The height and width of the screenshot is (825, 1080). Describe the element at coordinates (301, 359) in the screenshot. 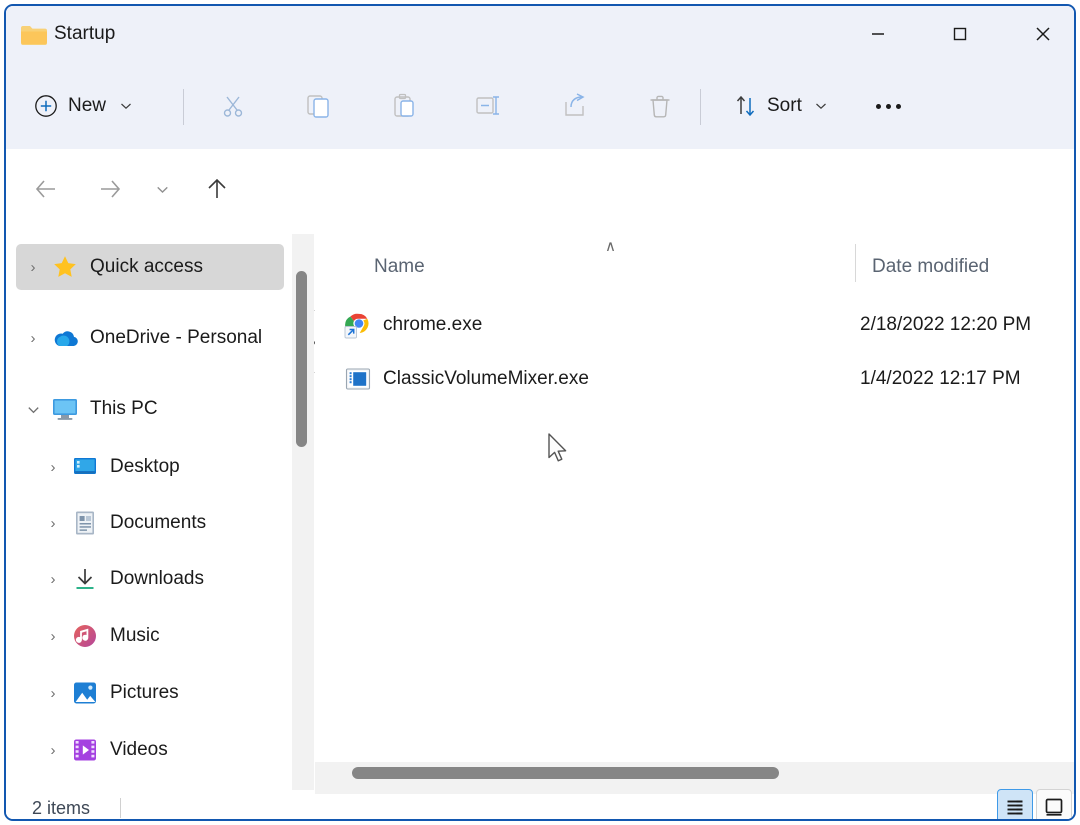

I see `sidebar-scrollbar-thumb` at that location.